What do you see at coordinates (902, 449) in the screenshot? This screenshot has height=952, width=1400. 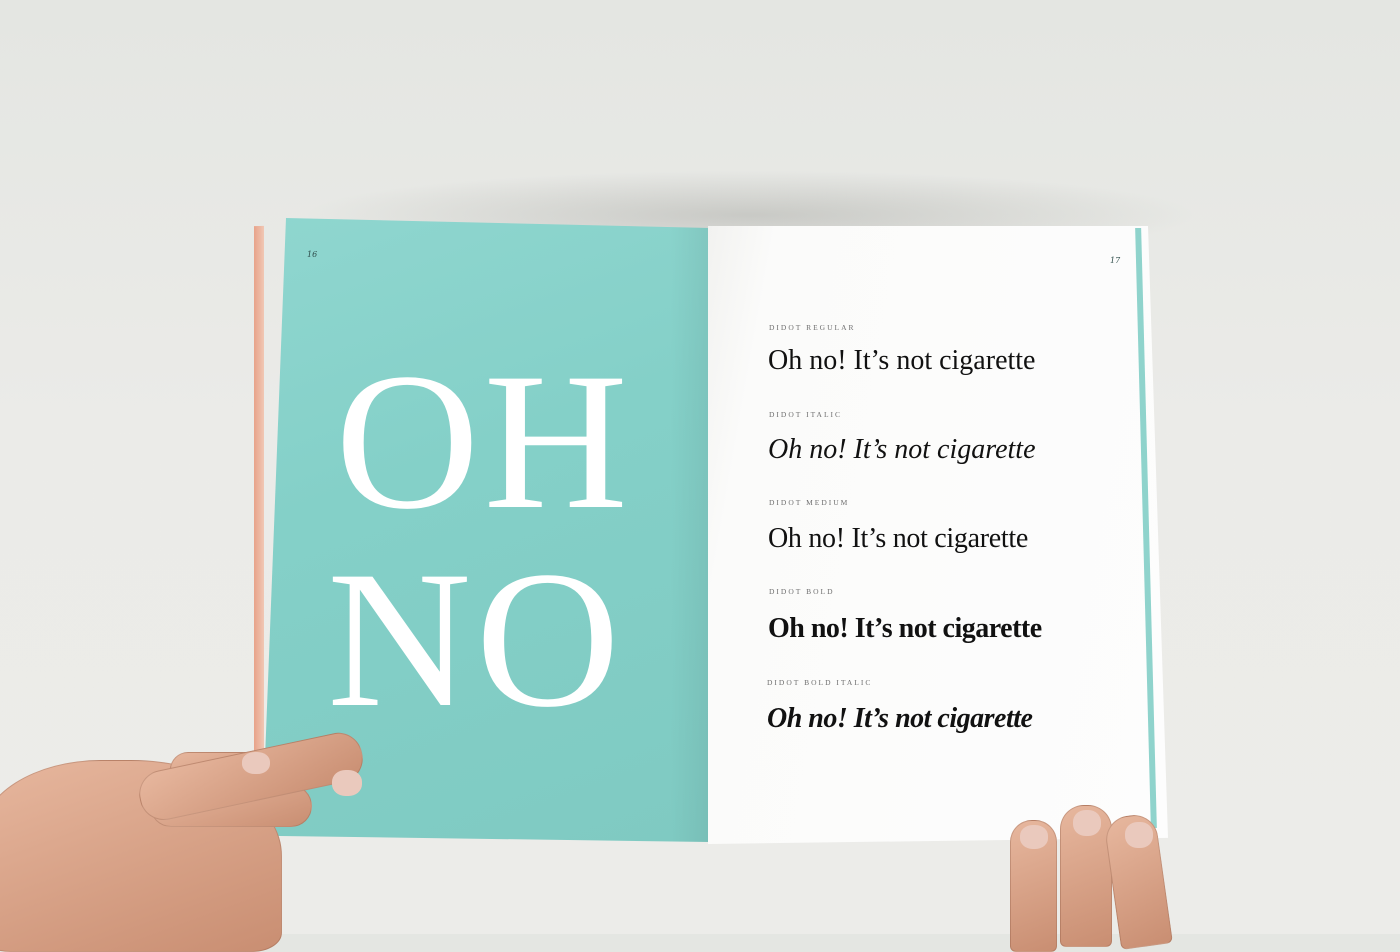 I see `specimen-sample-italic: Oh no! It’s not cigarette` at bounding box center [902, 449].